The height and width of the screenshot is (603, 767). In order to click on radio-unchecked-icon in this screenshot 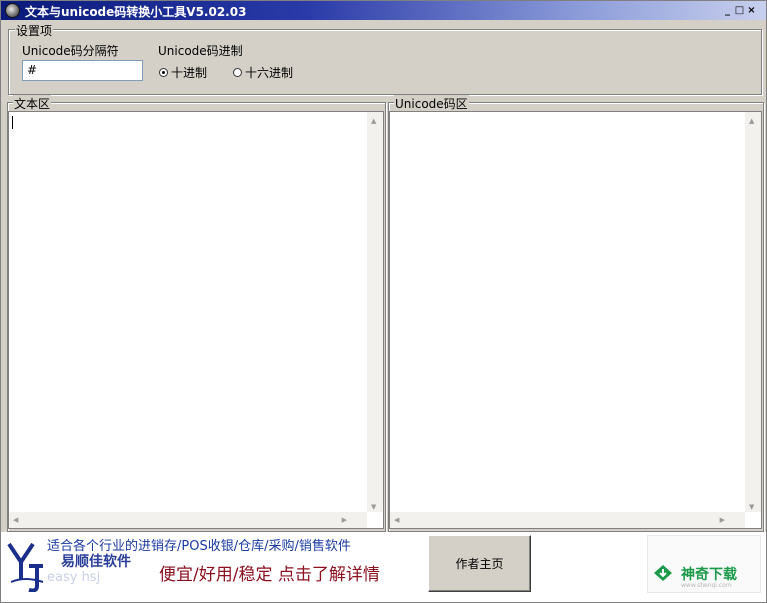, I will do `click(237, 72)`.